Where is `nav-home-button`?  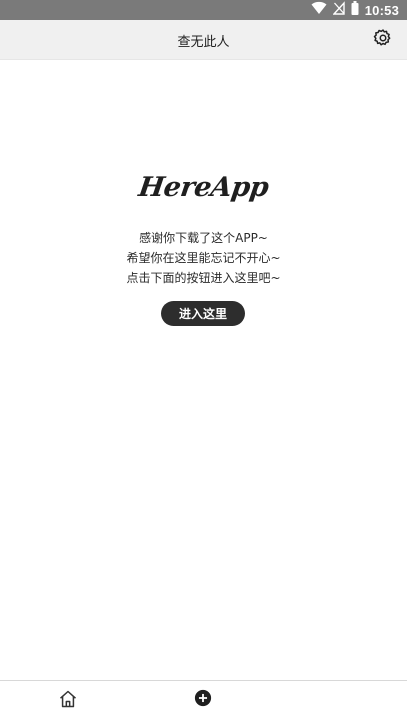
nav-home-button is located at coordinates (68, 701).